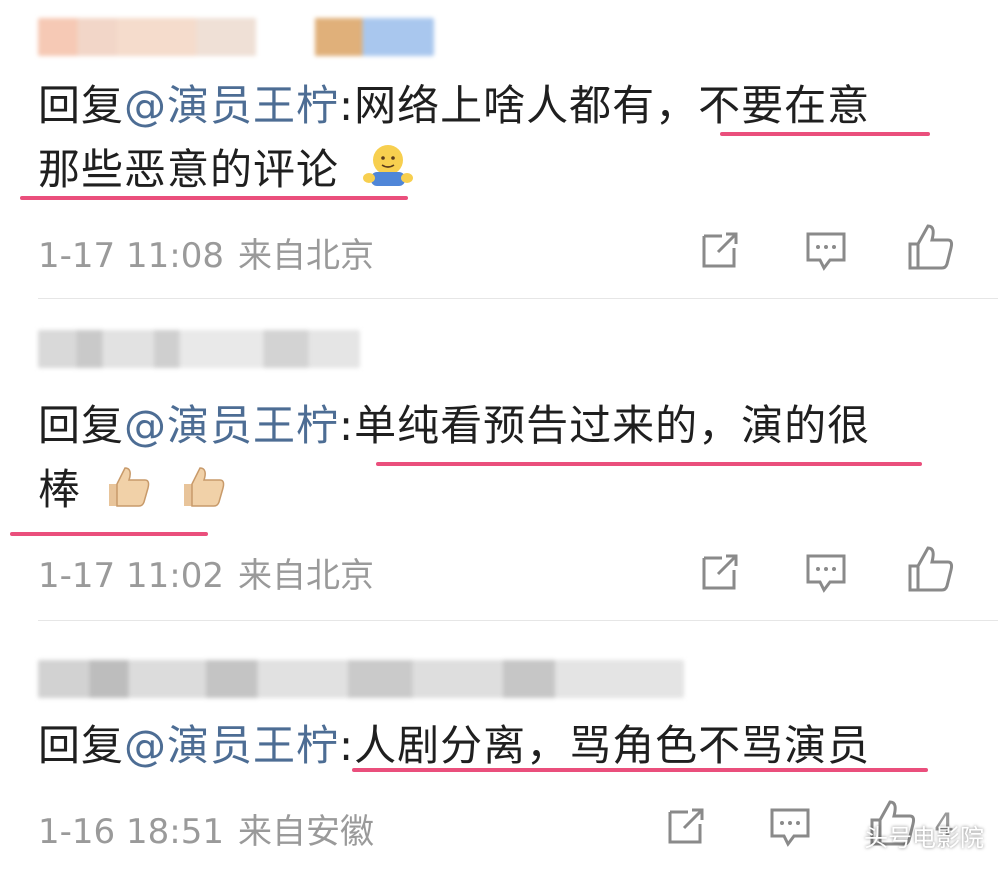 This screenshot has width=998, height=871. What do you see at coordinates (131, 832) in the screenshot?
I see `comment-time: 1-16 18:51` at bounding box center [131, 832].